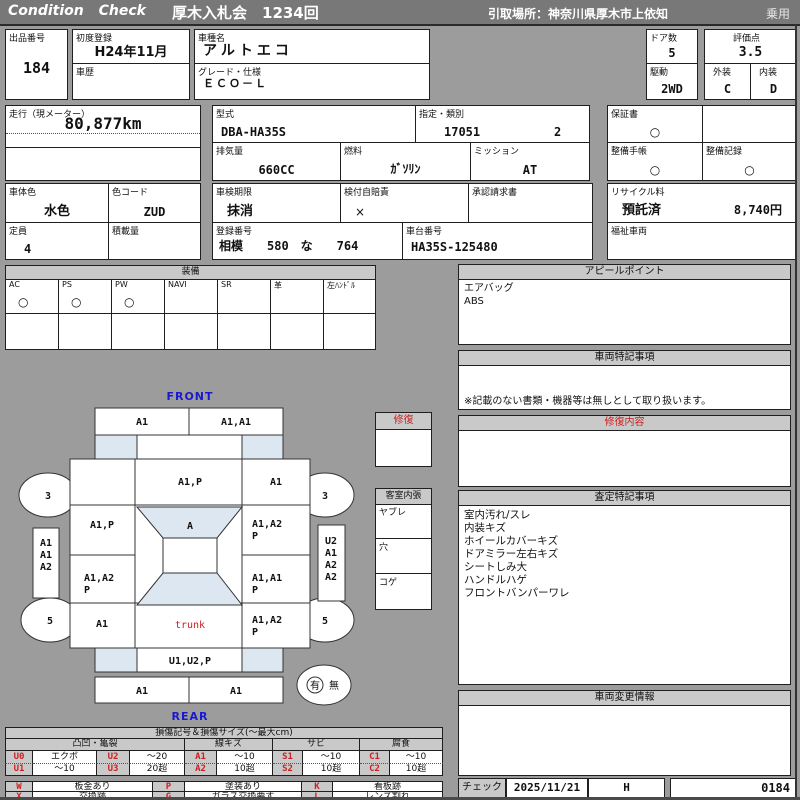 This screenshot has width=800, height=800. I want to click on equipment-label: SR, so click(226, 284).